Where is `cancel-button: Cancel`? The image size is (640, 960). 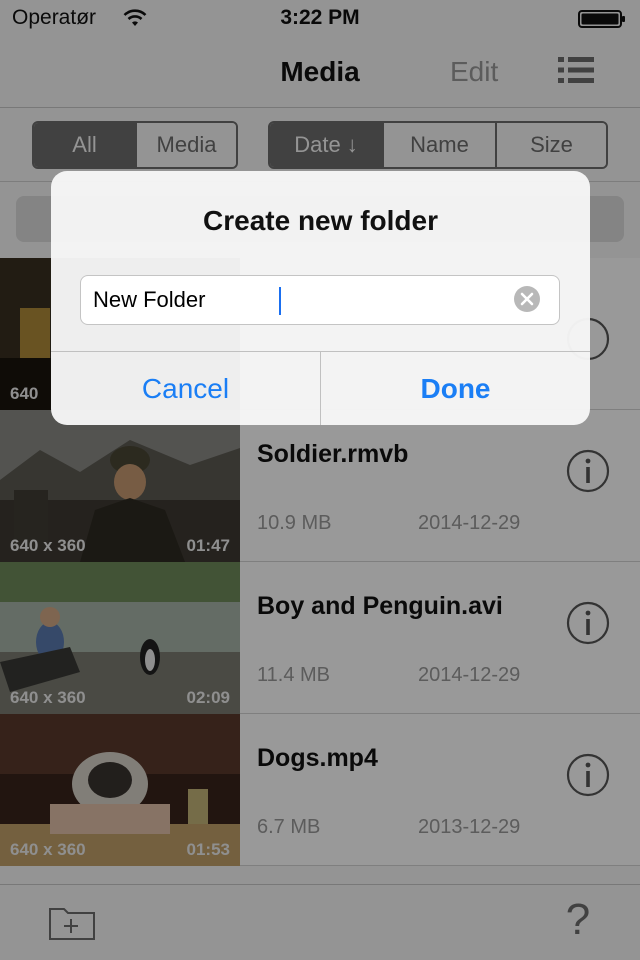
cancel-button: Cancel is located at coordinates (185, 388).